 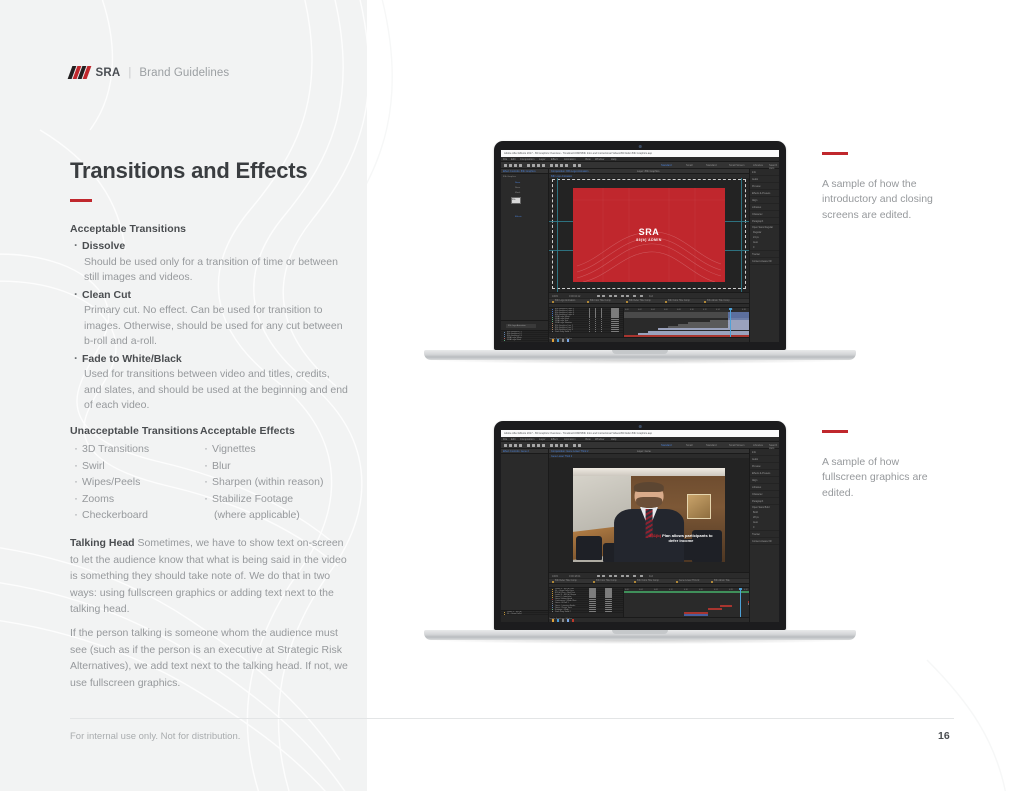 What do you see at coordinates (586, 332) in the screenshot?
I see `timeline-layer-row: Dark Grey Solid 1` at bounding box center [586, 332].